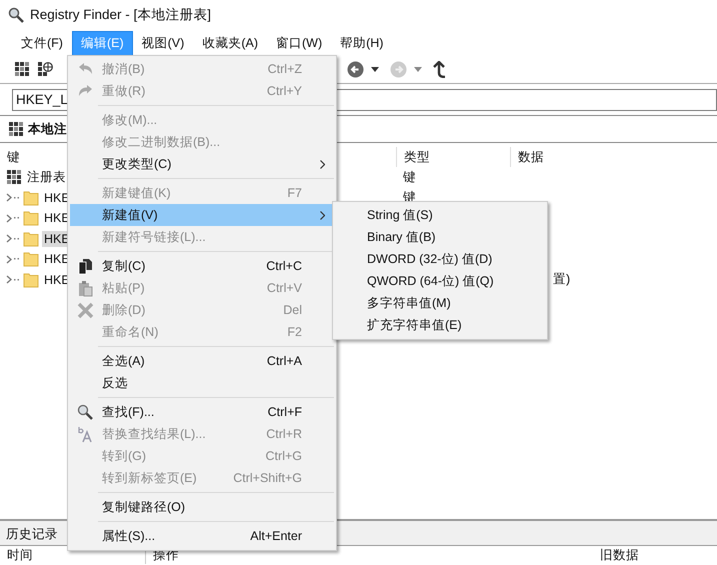 The image size is (717, 565). I want to click on menu-item: 多字符串值(M), so click(440, 303).